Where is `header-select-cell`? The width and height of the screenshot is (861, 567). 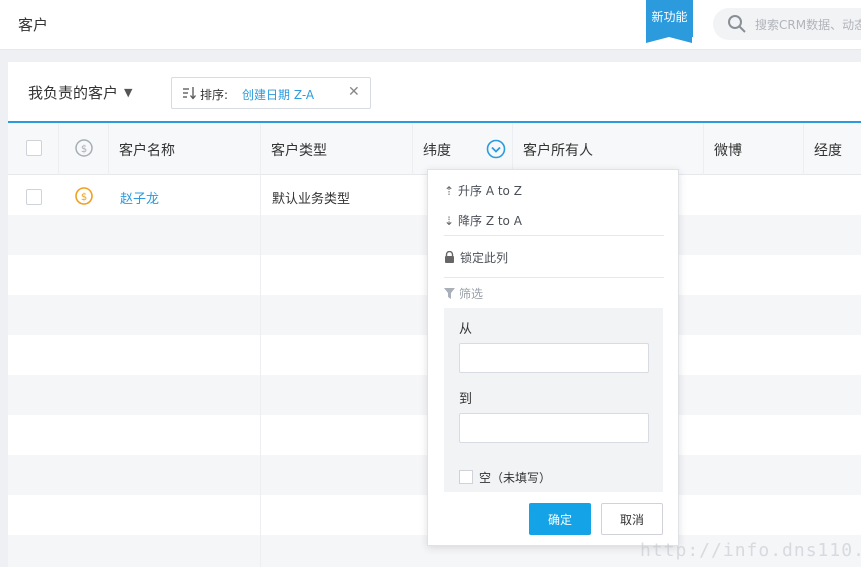
header-select-cell is located at coordinates (33, 149).